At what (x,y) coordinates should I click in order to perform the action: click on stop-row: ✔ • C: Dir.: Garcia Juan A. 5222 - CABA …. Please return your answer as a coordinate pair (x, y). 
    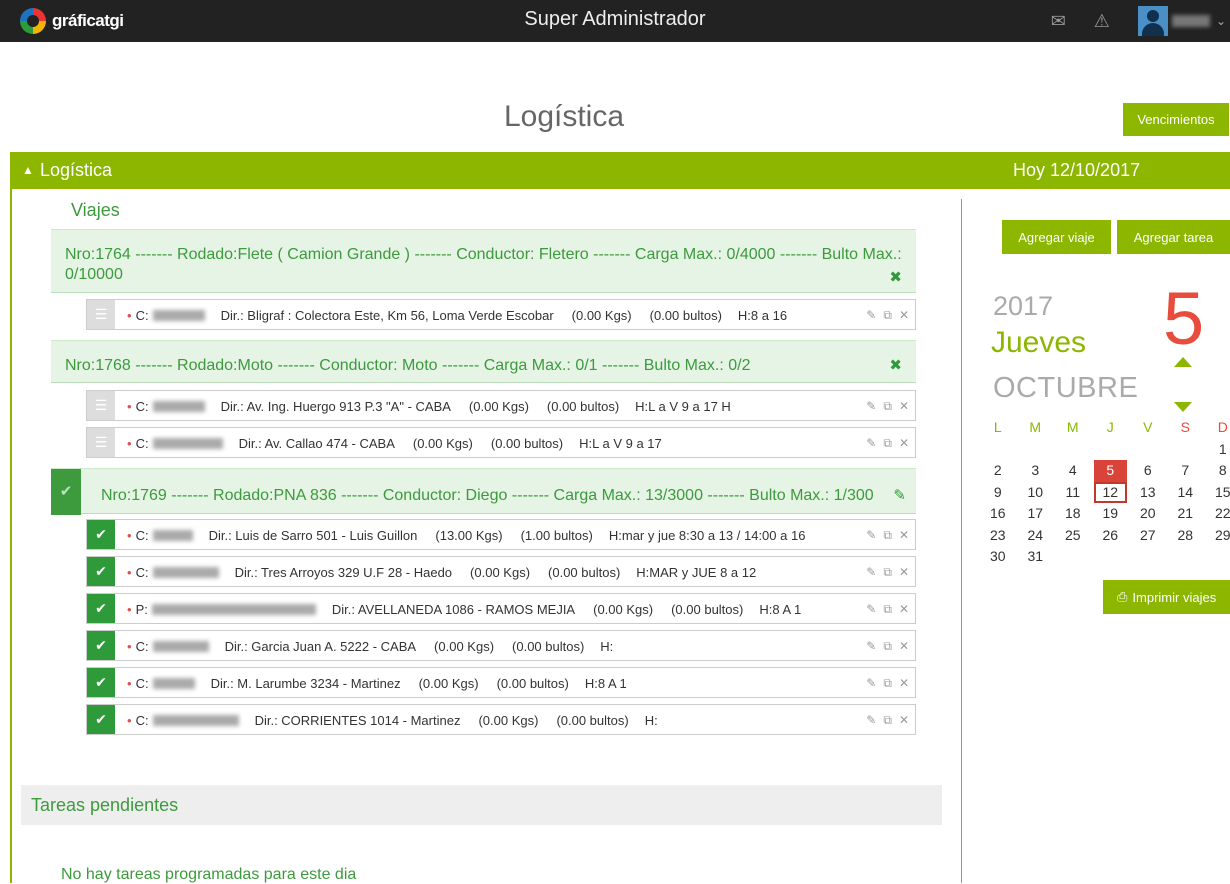
    Looking at the image, I should click on (501, 645).